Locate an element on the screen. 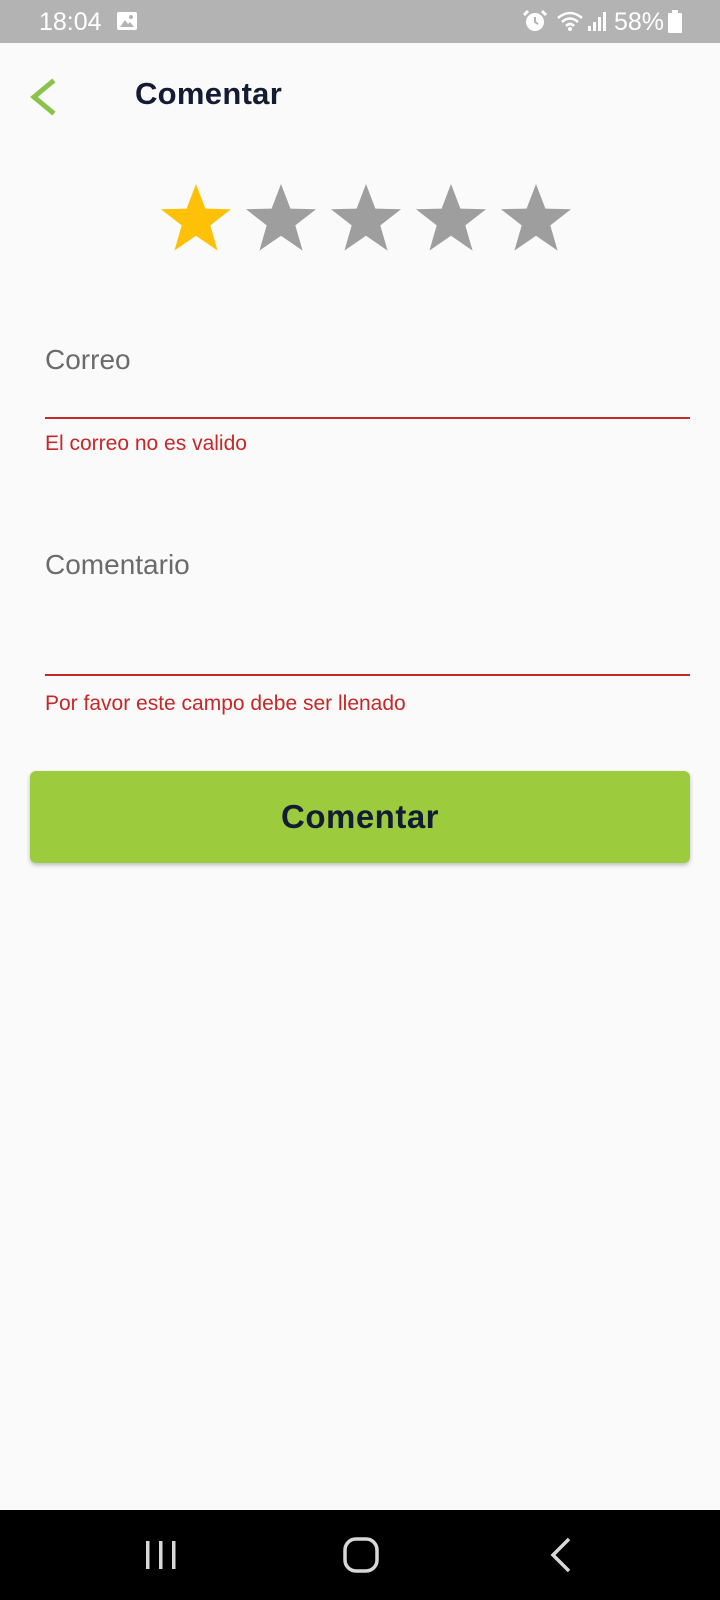 This screenshot has width=720, height=1600. comment-error: Por favor este campo debe ser llenado is located at coordinates (225, 703).